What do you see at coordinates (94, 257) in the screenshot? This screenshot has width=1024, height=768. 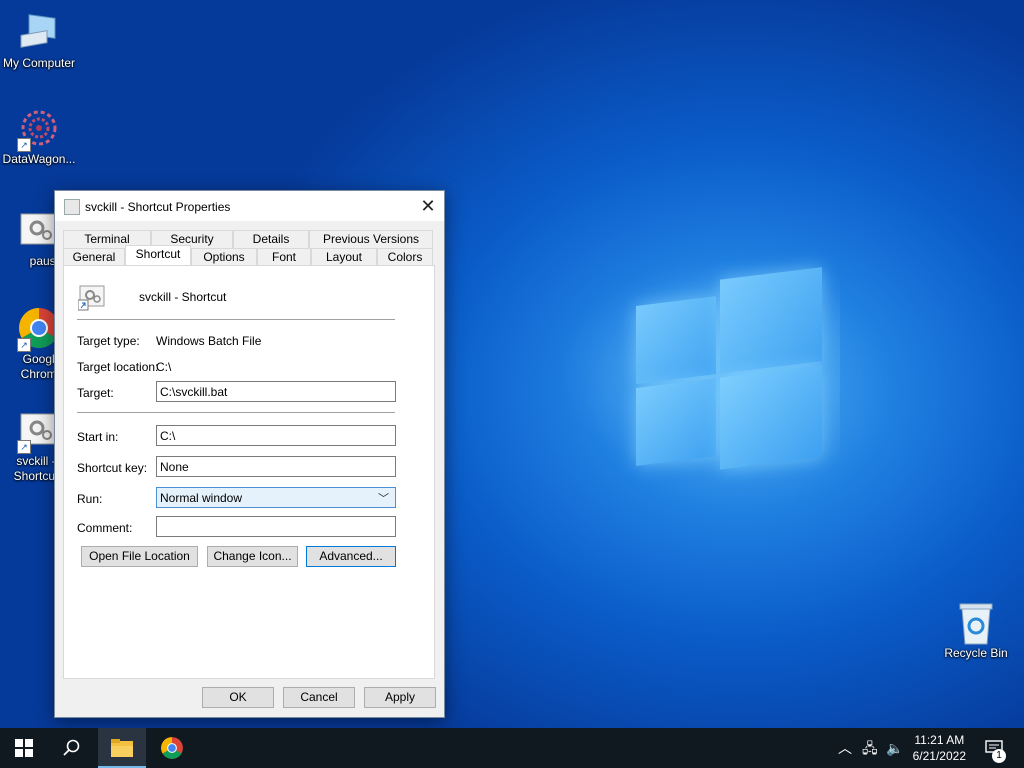 I see `tab-general: General` at bounding box center [94, 257].